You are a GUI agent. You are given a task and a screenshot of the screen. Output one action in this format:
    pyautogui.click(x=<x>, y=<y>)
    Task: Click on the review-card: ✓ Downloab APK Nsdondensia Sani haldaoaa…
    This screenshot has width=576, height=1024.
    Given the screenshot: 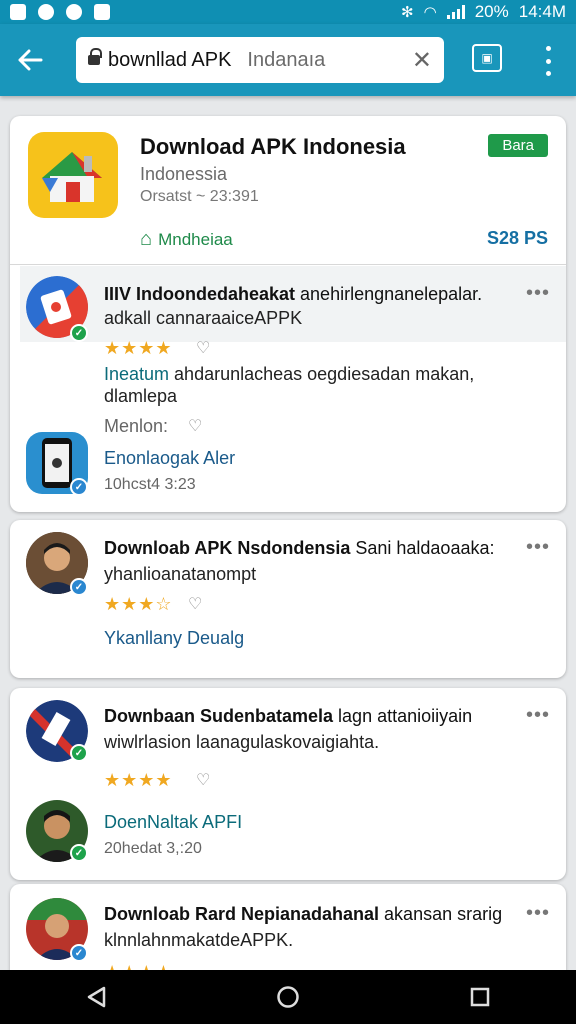 What is the action you would take?
    pyautogui.click(x=288, y=599)
    